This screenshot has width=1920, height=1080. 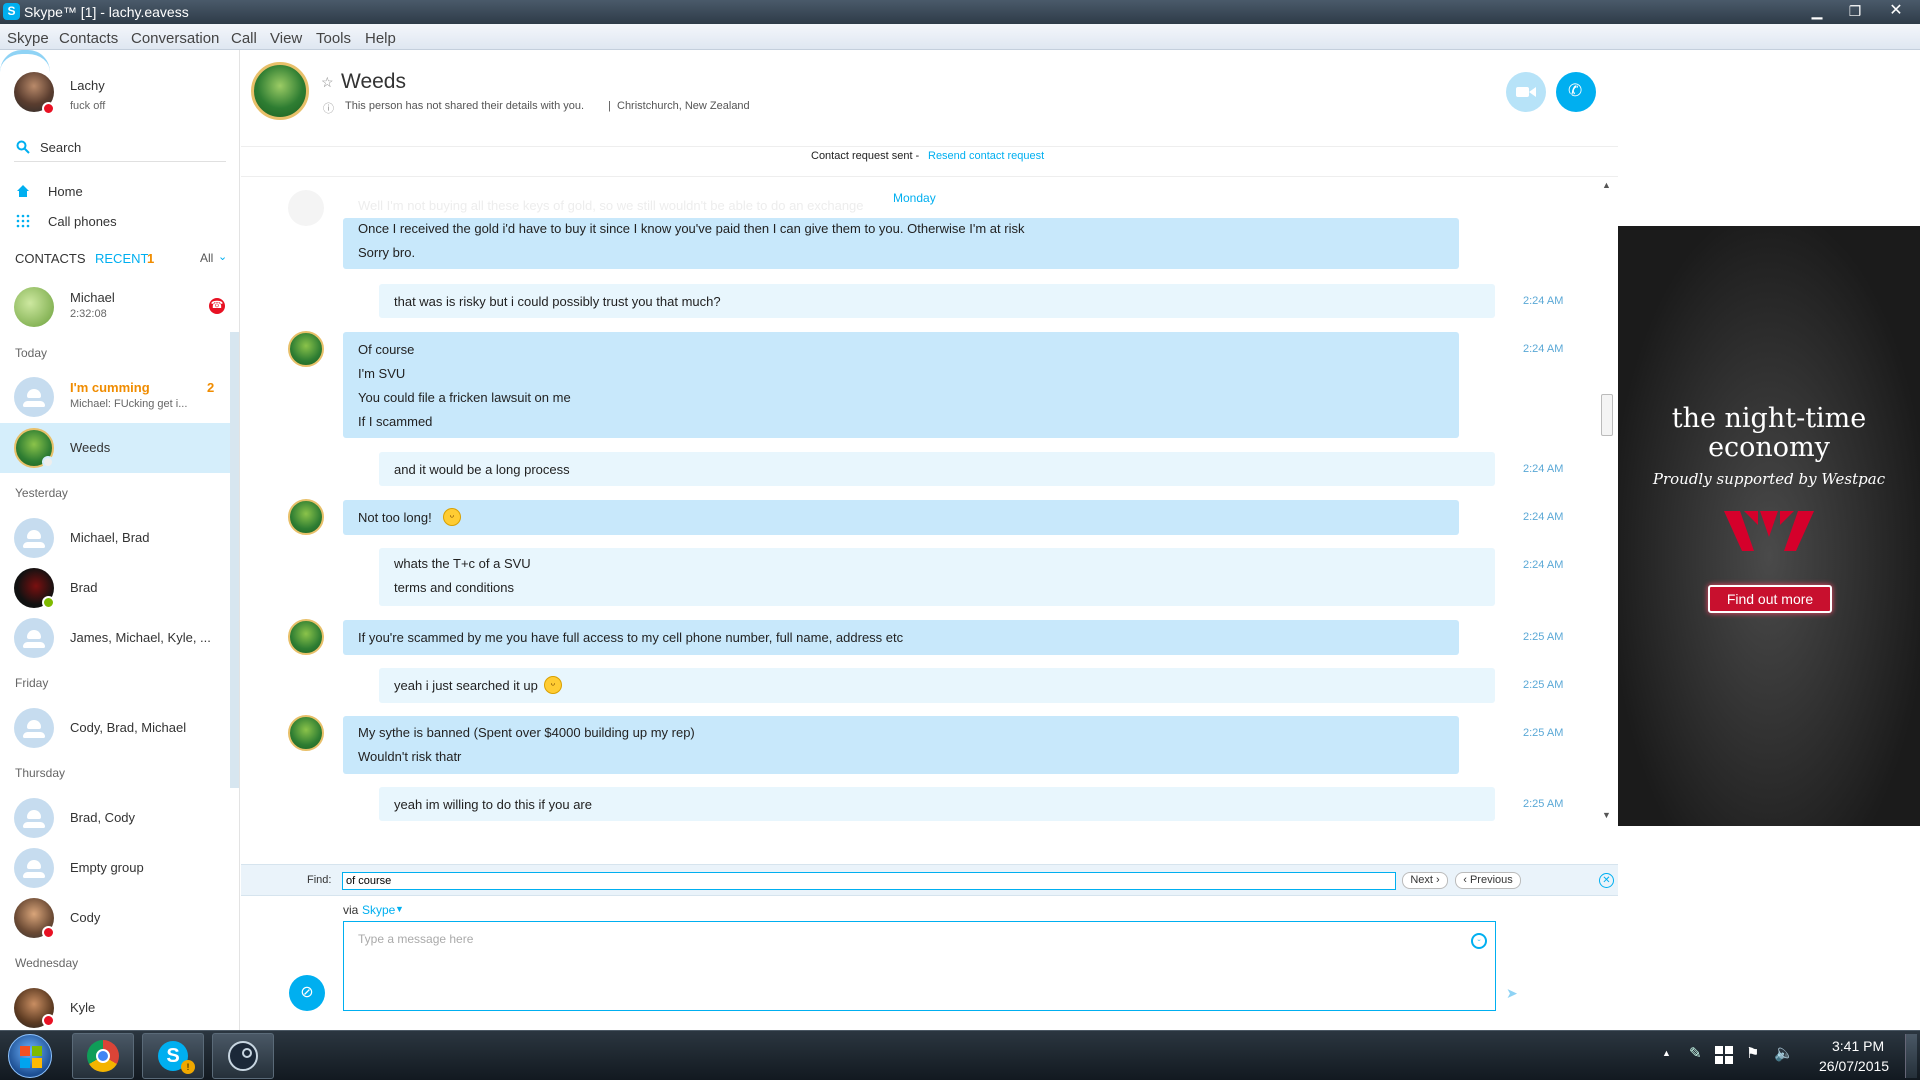 I want to click on recent-item-im-cumming: I'm cumming Michael: FUcking get i... 2, so click(x=115, y=397).